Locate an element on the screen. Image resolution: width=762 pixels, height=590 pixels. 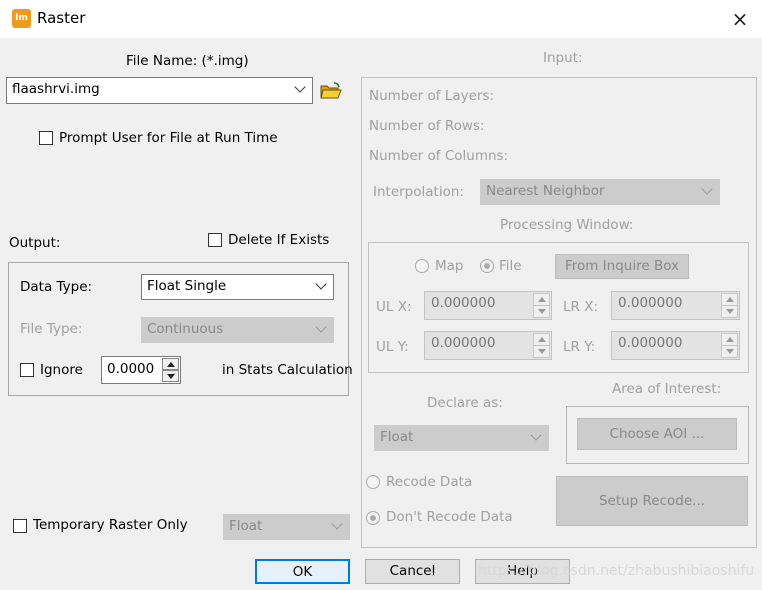
area-of-interest-label: Area of Interest: is located at coordinates (667, 389).